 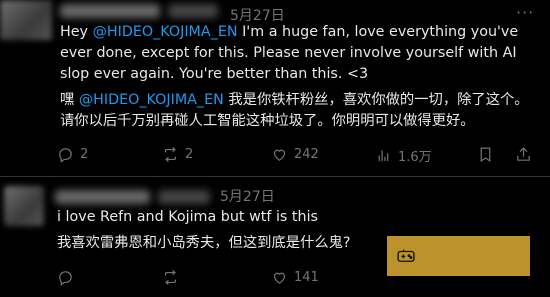 What do you see at coordinates (406, 255) in the screenshot?
I see `gamepad-icon` at bounding box center [406, 255].